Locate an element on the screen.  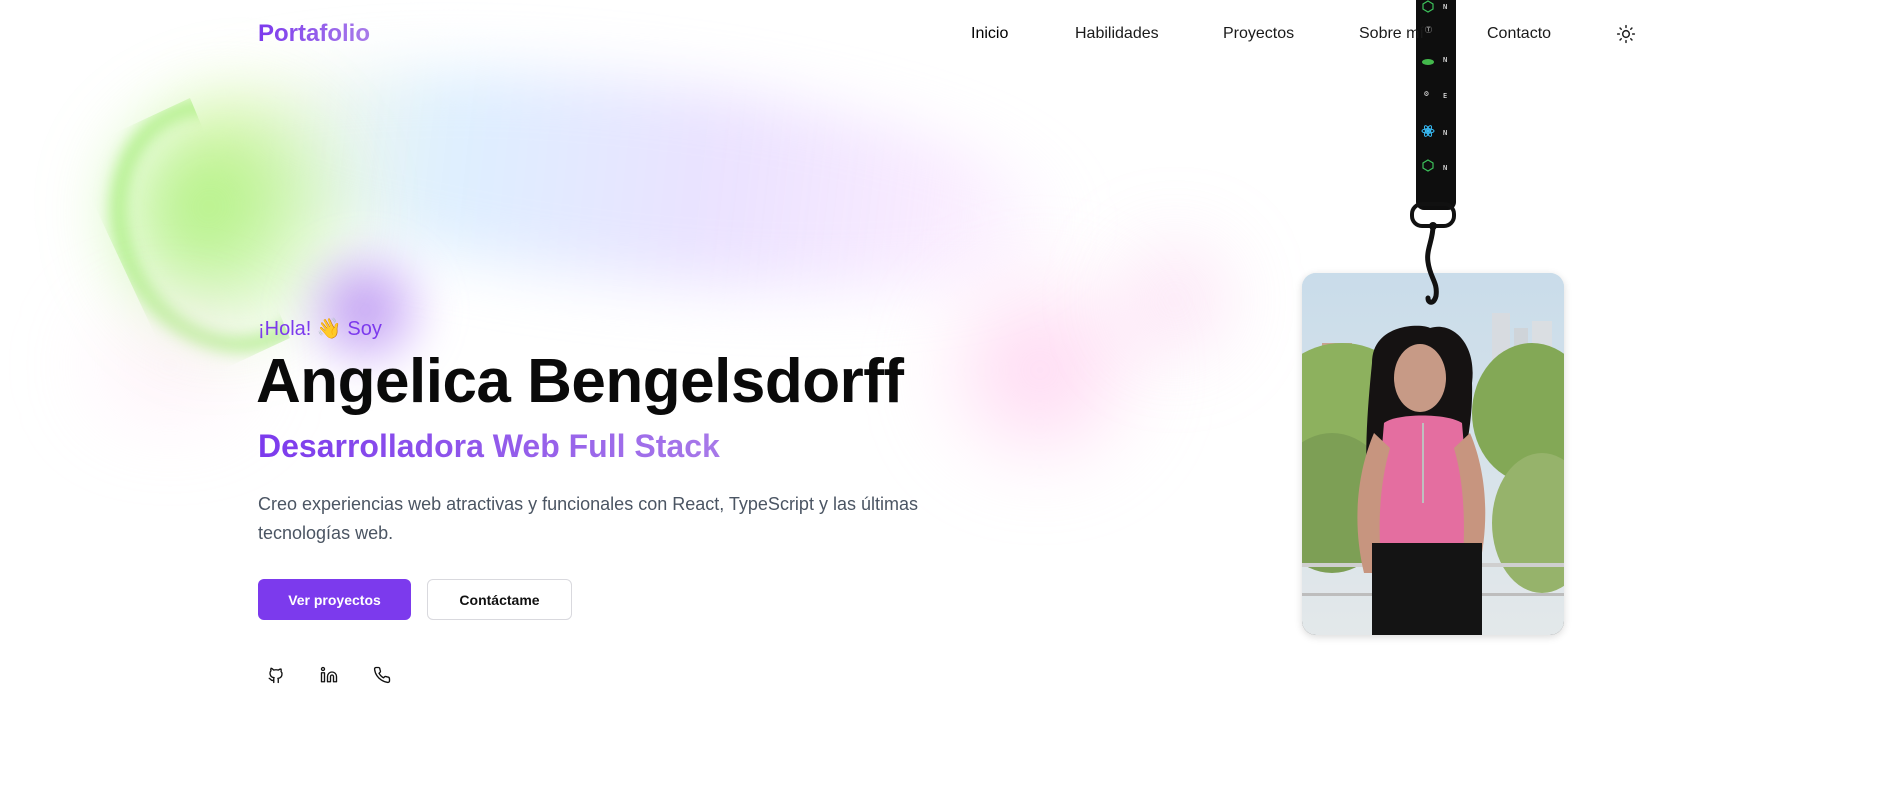
linkedin-icon is located at coordinates (329, 674).